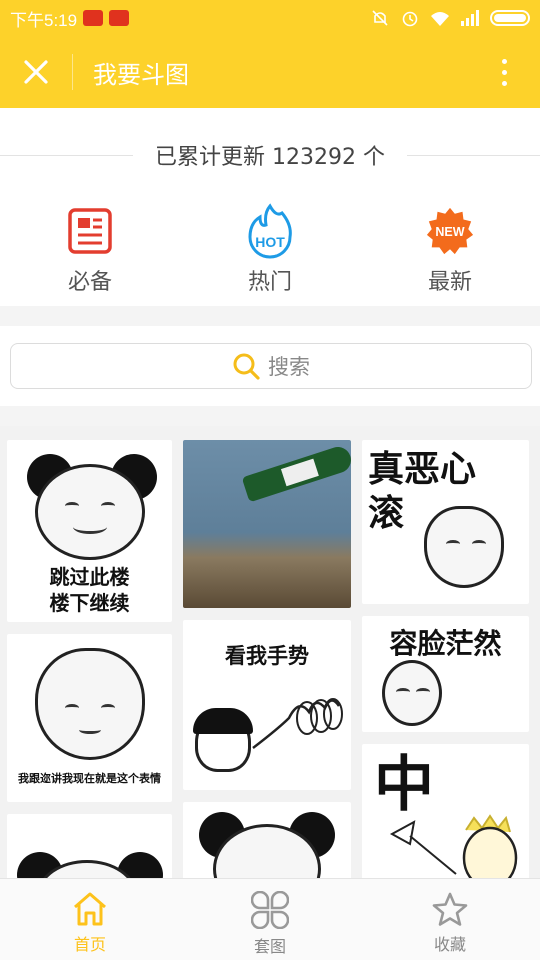 Image resolution: width=540 pixels, height=960 pixels. What do you see at coordinates (449, 282) in the screenshot?
I see `category-label: 最新` at bounding box center [449, 282].